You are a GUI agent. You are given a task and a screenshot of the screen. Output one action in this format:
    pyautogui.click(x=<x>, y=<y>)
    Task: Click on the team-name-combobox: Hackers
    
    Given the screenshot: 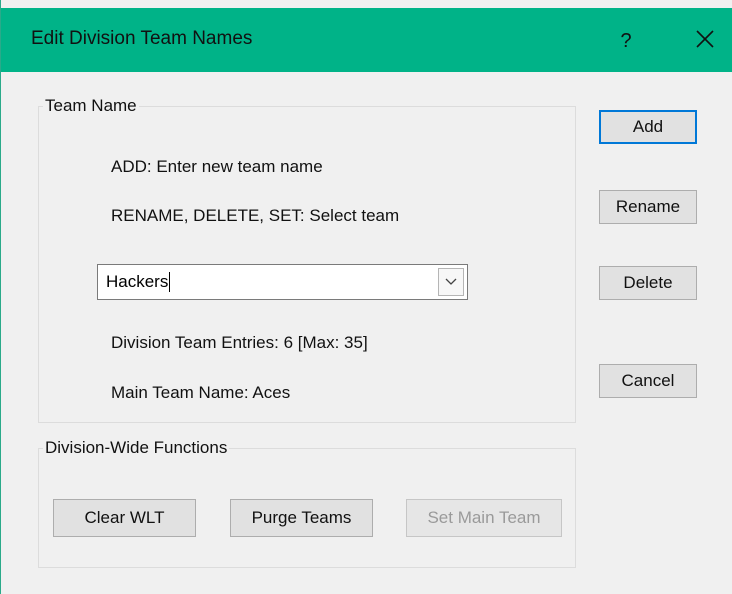 What is the action you would take?
    pyautogui.click(x=282, y=282)
    